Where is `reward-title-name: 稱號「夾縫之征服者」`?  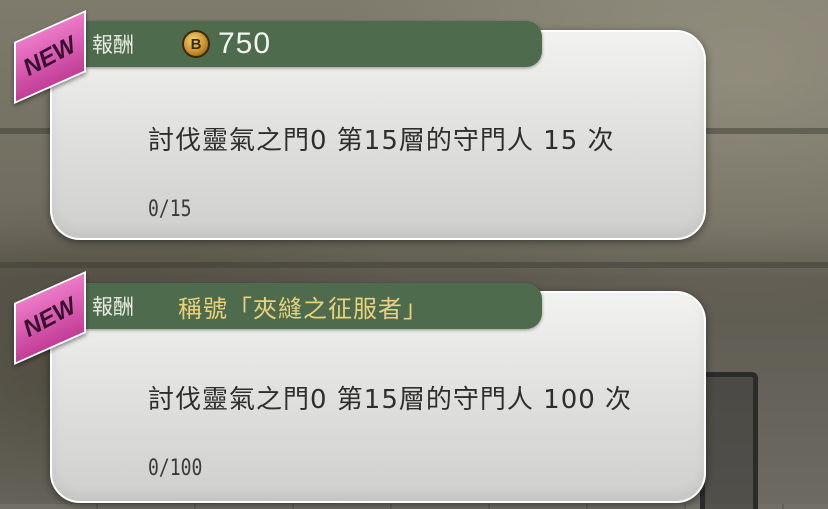
reward-title-name: 稱號「夾縫之征服者」 is located at coordinates (303, 308).